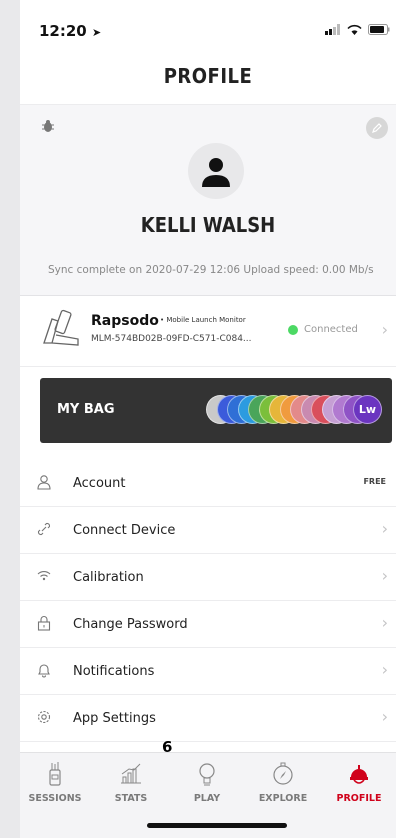 This screenshot has height=838, width=396. Describe the element at coordinates (283, 798) in the screenshot. I see `tab-label: EXPLORE` at that location.